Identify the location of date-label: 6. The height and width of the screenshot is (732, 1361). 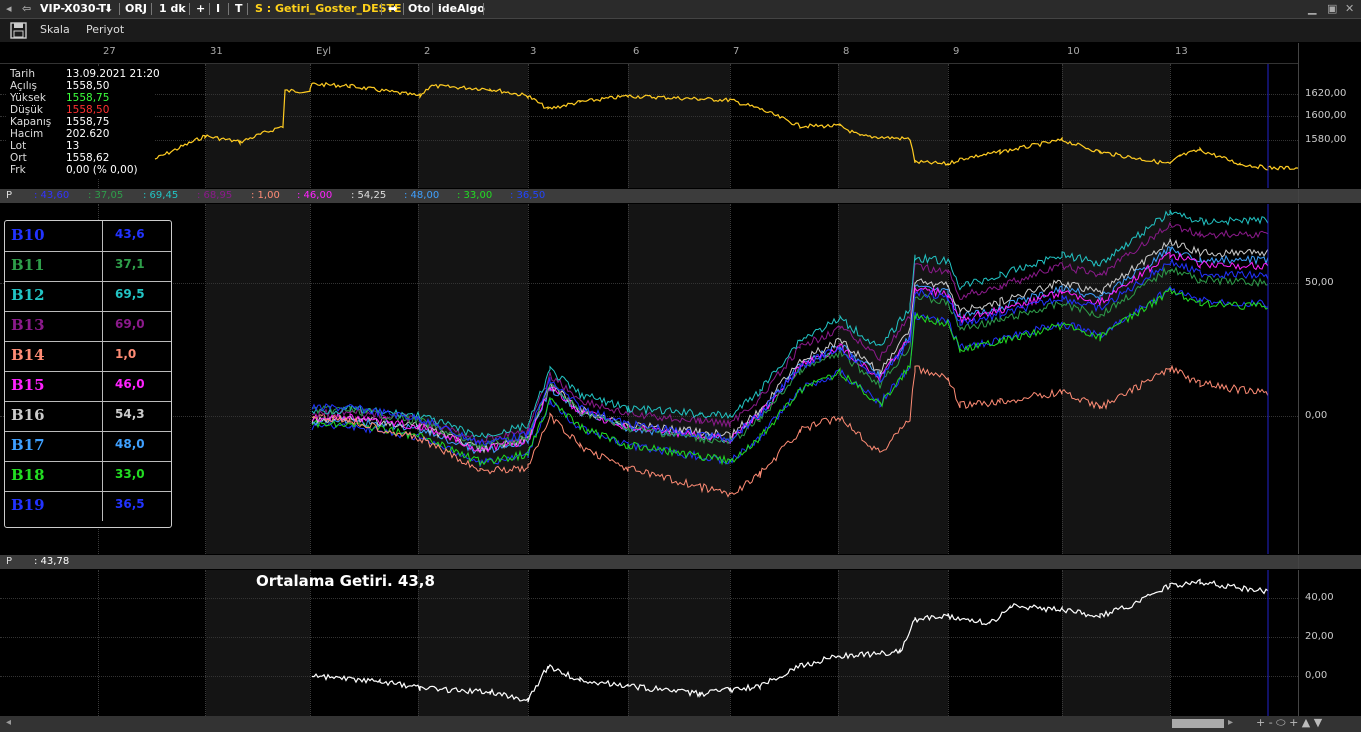
(636, 51).